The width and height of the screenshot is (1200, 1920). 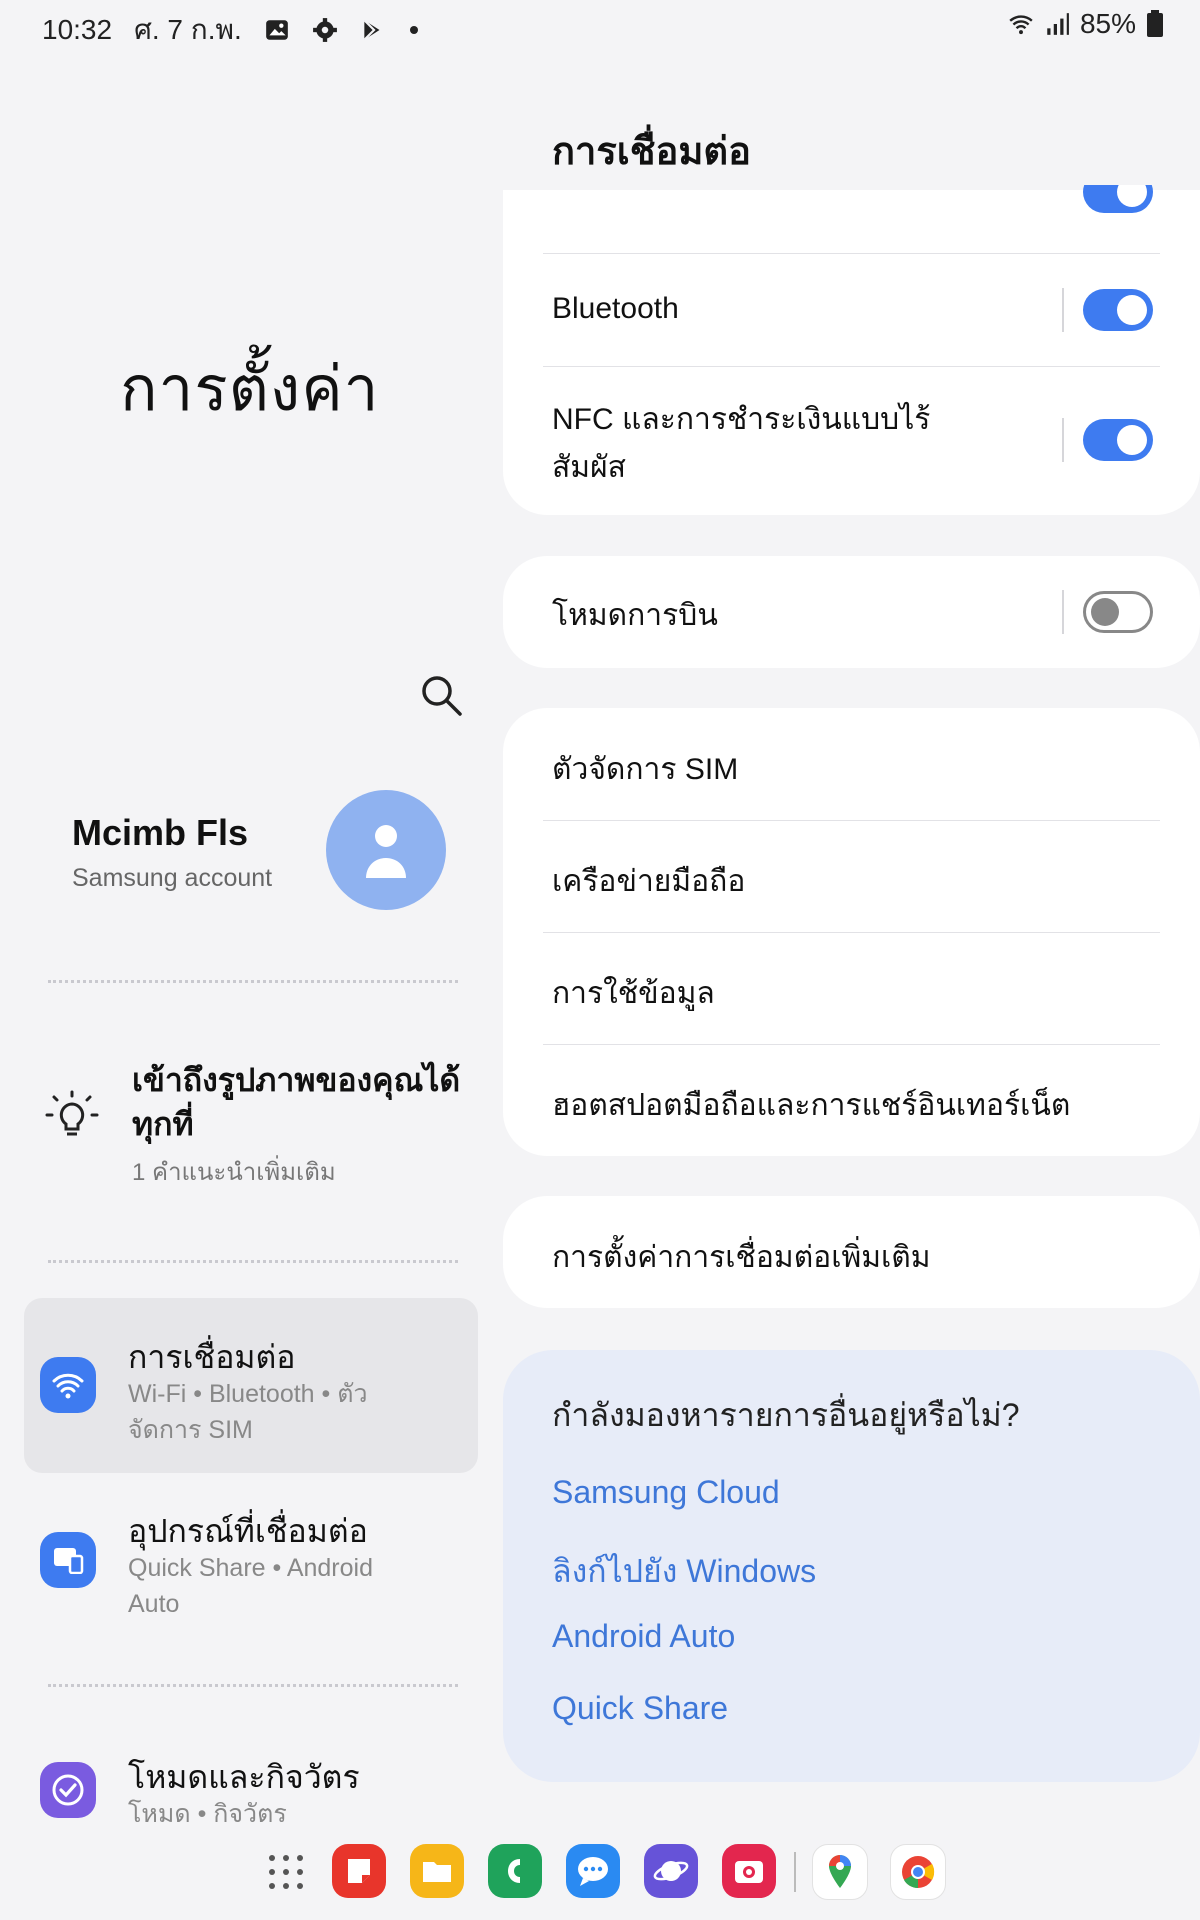 I want to click on app-drawer-icon, so click(x=286, y=1872).